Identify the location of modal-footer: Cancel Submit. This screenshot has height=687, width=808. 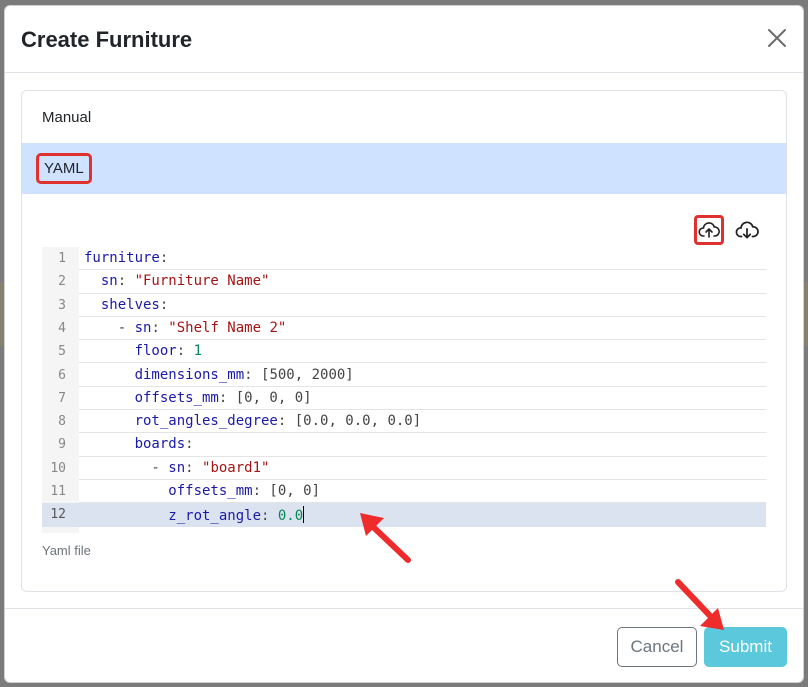
(404, 645).